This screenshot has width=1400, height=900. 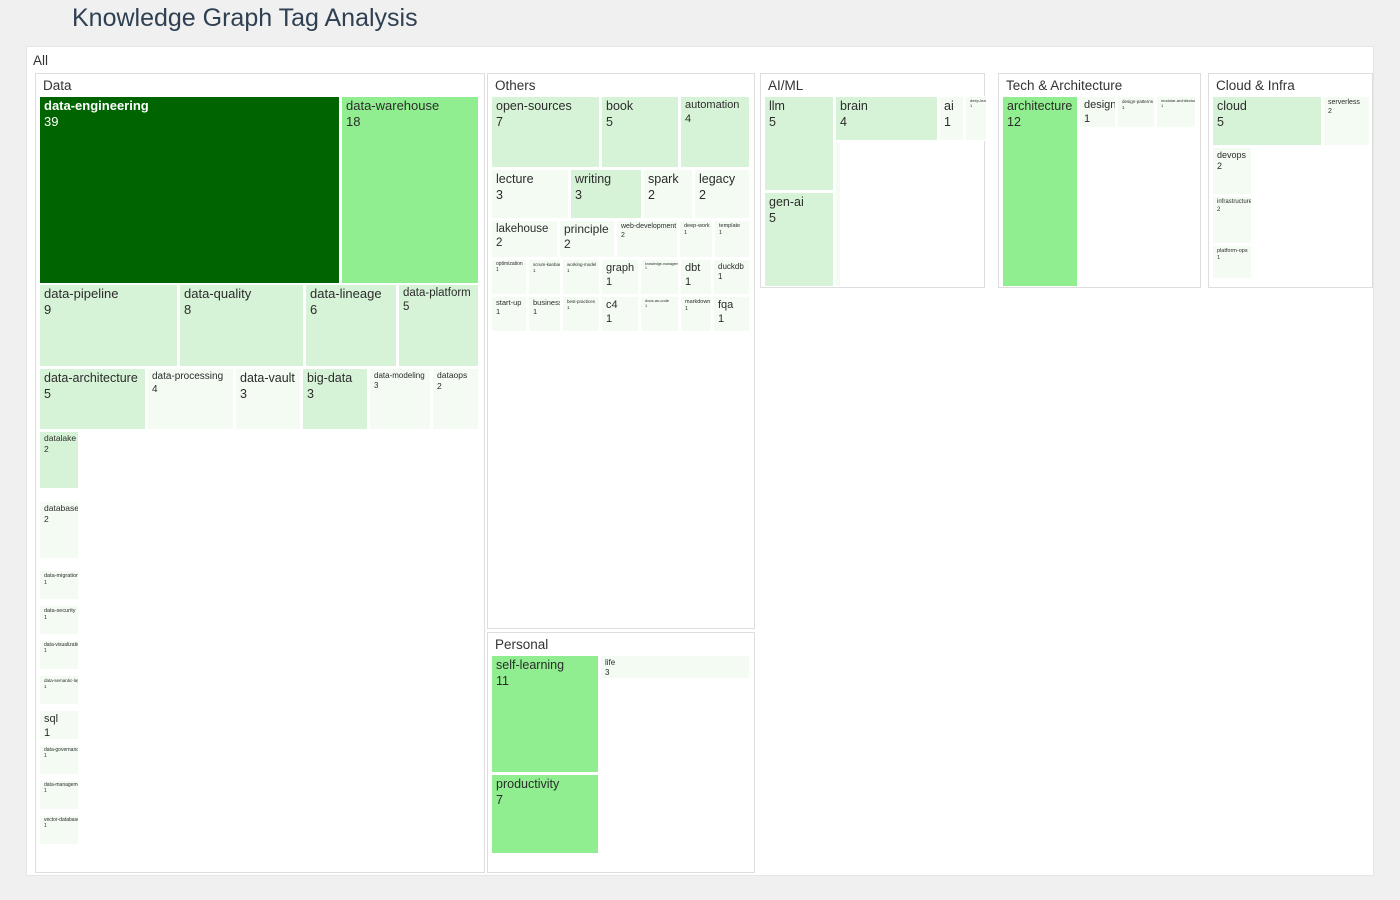 What do you see at coordinates (799, 143) in the screenshot?
I see `treemap-tile-llm: llm 5` at bounding box center [799, 143].